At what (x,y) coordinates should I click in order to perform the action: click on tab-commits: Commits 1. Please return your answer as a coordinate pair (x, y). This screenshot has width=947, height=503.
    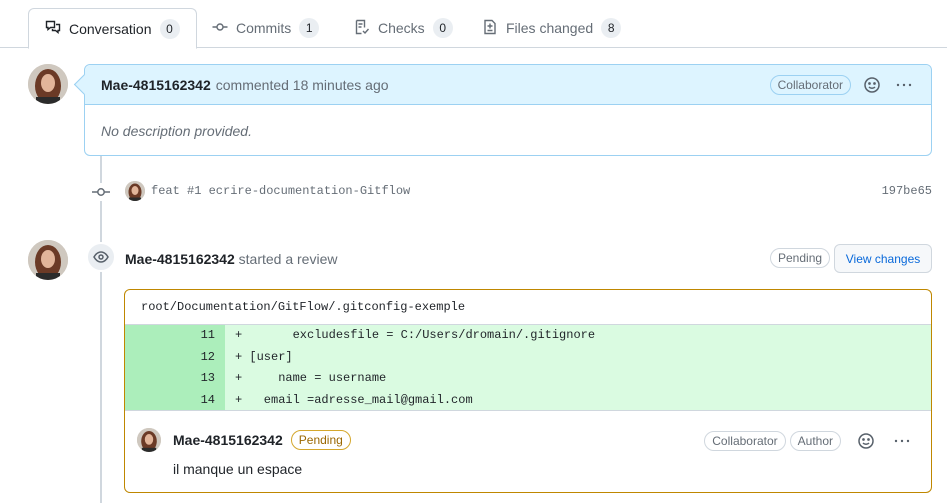
    Looking at the image, I should click on (265, 28).